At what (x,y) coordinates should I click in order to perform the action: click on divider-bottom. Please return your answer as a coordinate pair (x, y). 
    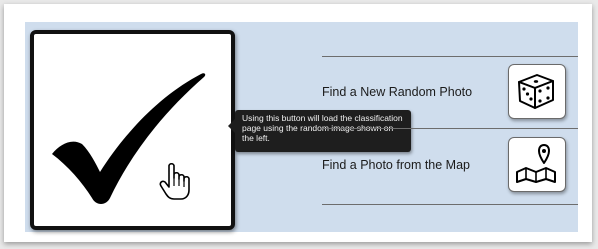
    Looking at the image, I should click on (450, 204).